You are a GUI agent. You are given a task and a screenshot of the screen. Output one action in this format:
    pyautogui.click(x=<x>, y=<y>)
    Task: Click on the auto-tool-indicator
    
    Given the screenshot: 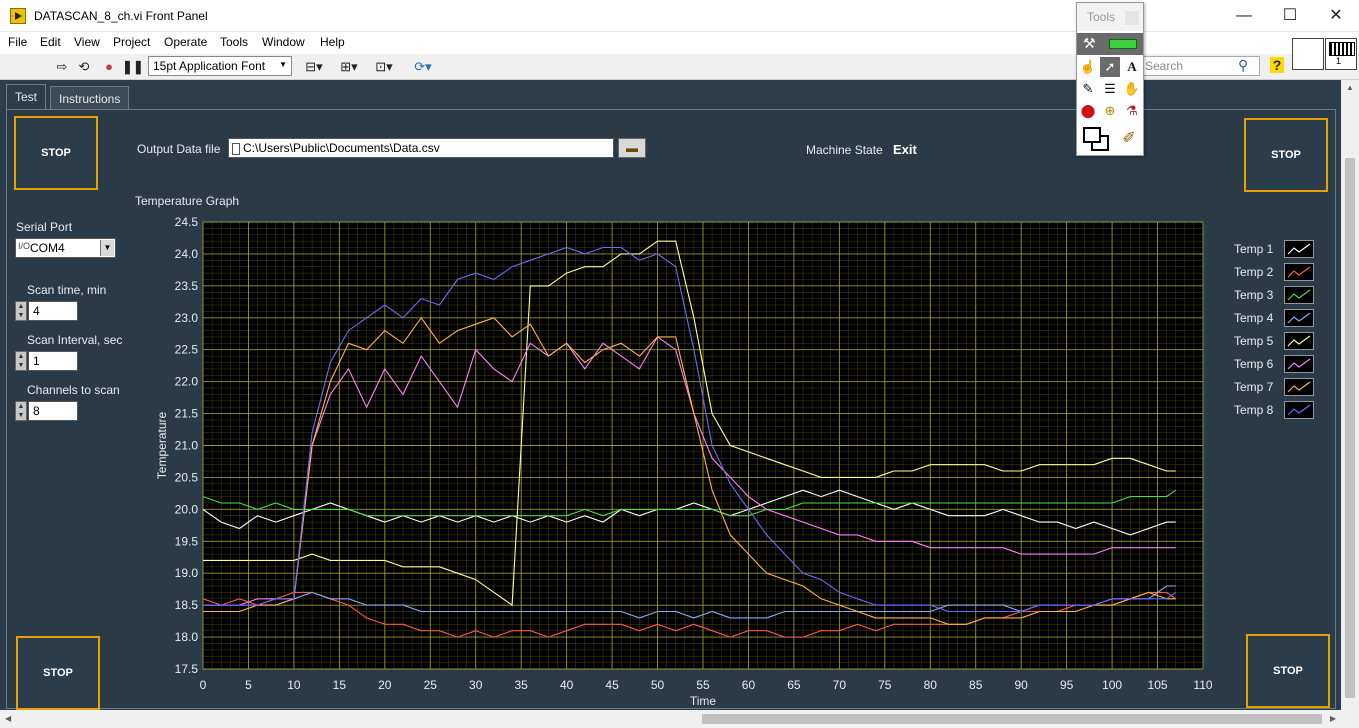 What is the action you would take?
    pyautogui.click(x=1123, y=44)
    